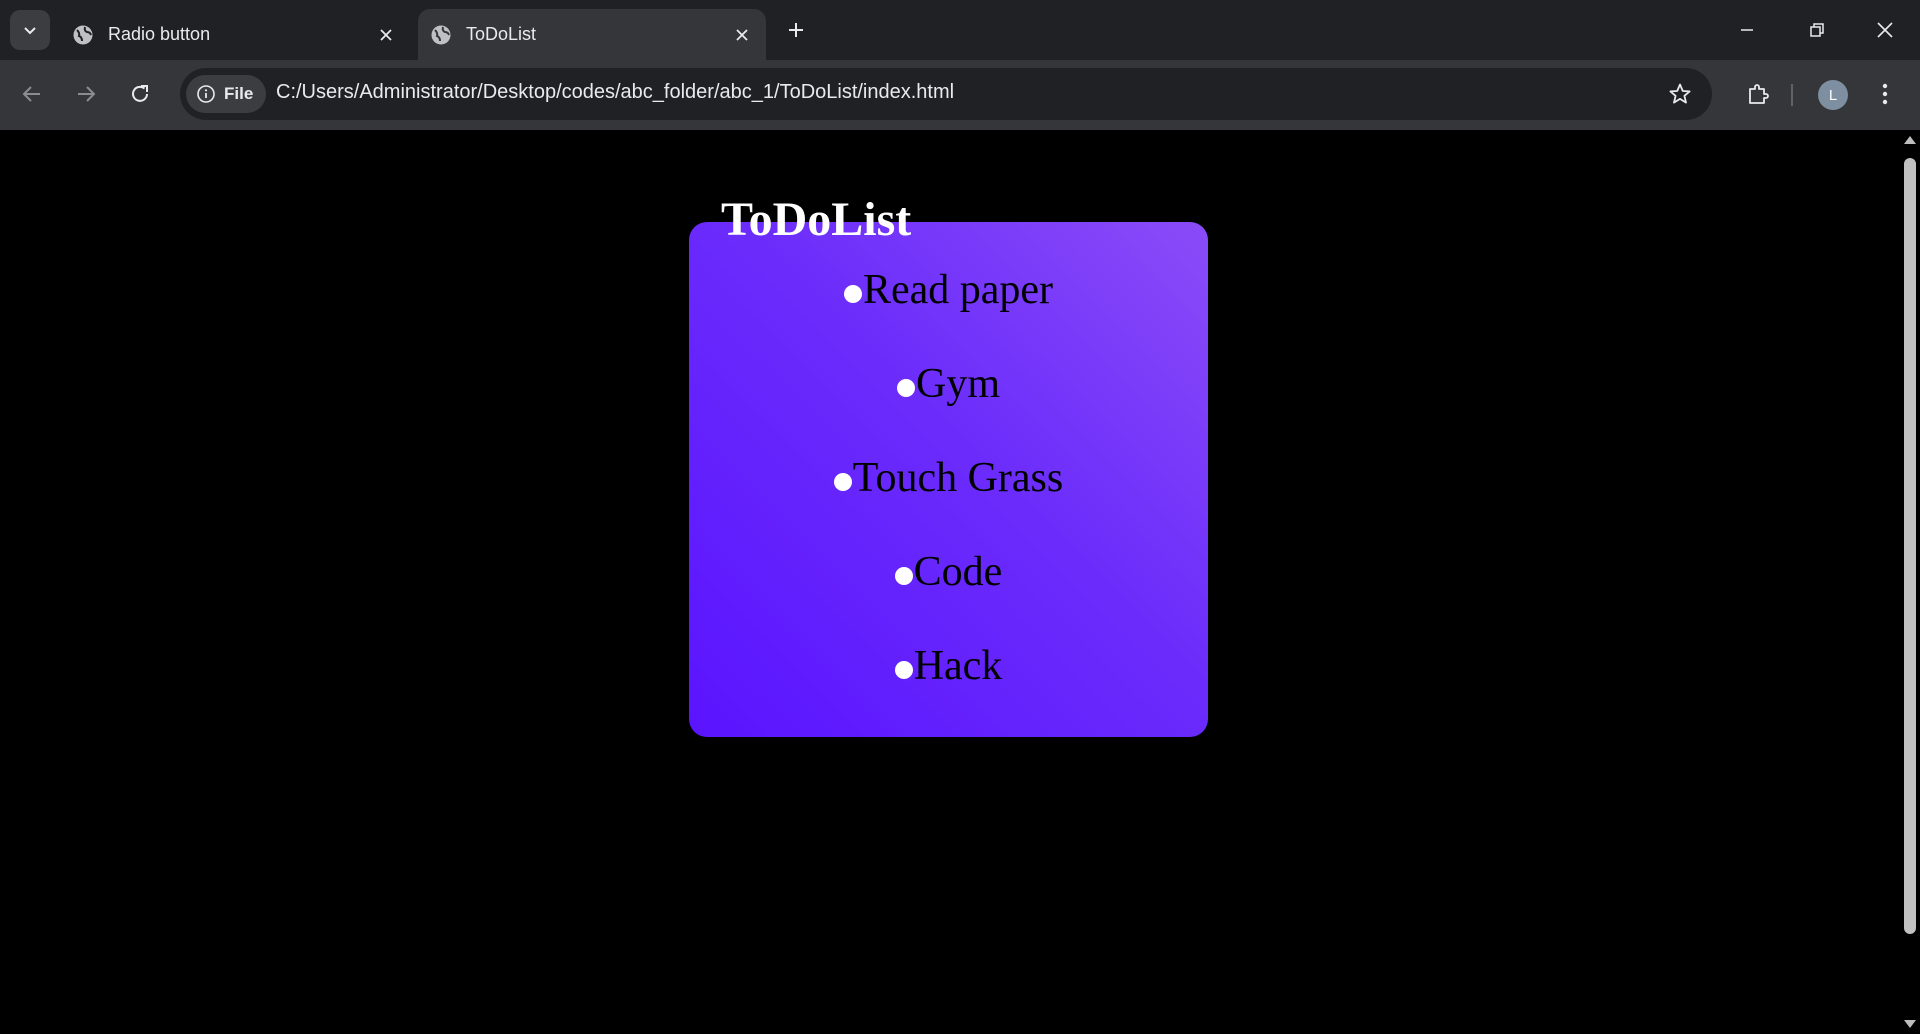  What do you see at coordinates (206, 94) in the screenshot?
I see `info-icon` at bounding box center [206, 94].